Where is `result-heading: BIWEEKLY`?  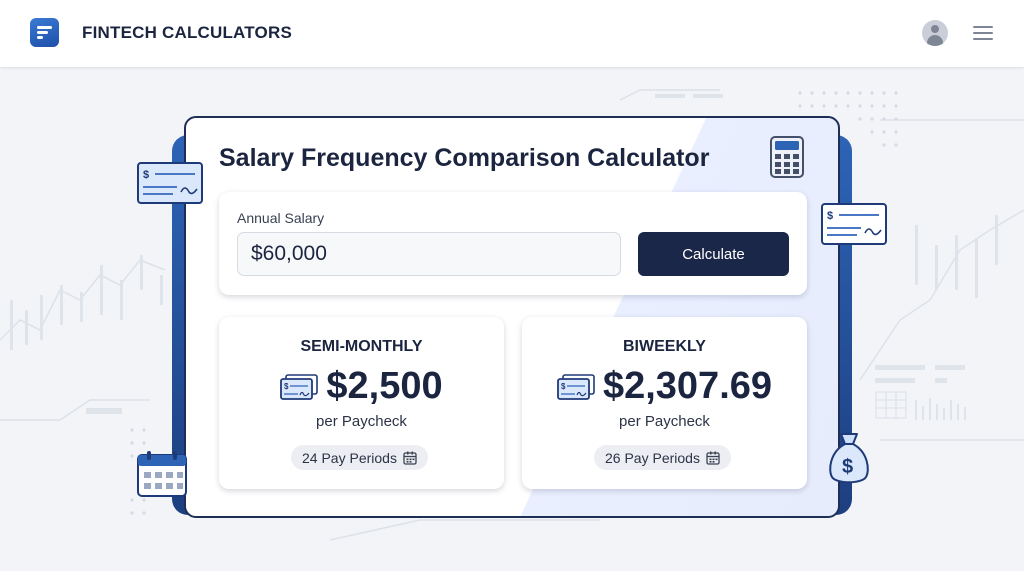
result-heading: BIWEEKLY is located at coordinates (664, 346).